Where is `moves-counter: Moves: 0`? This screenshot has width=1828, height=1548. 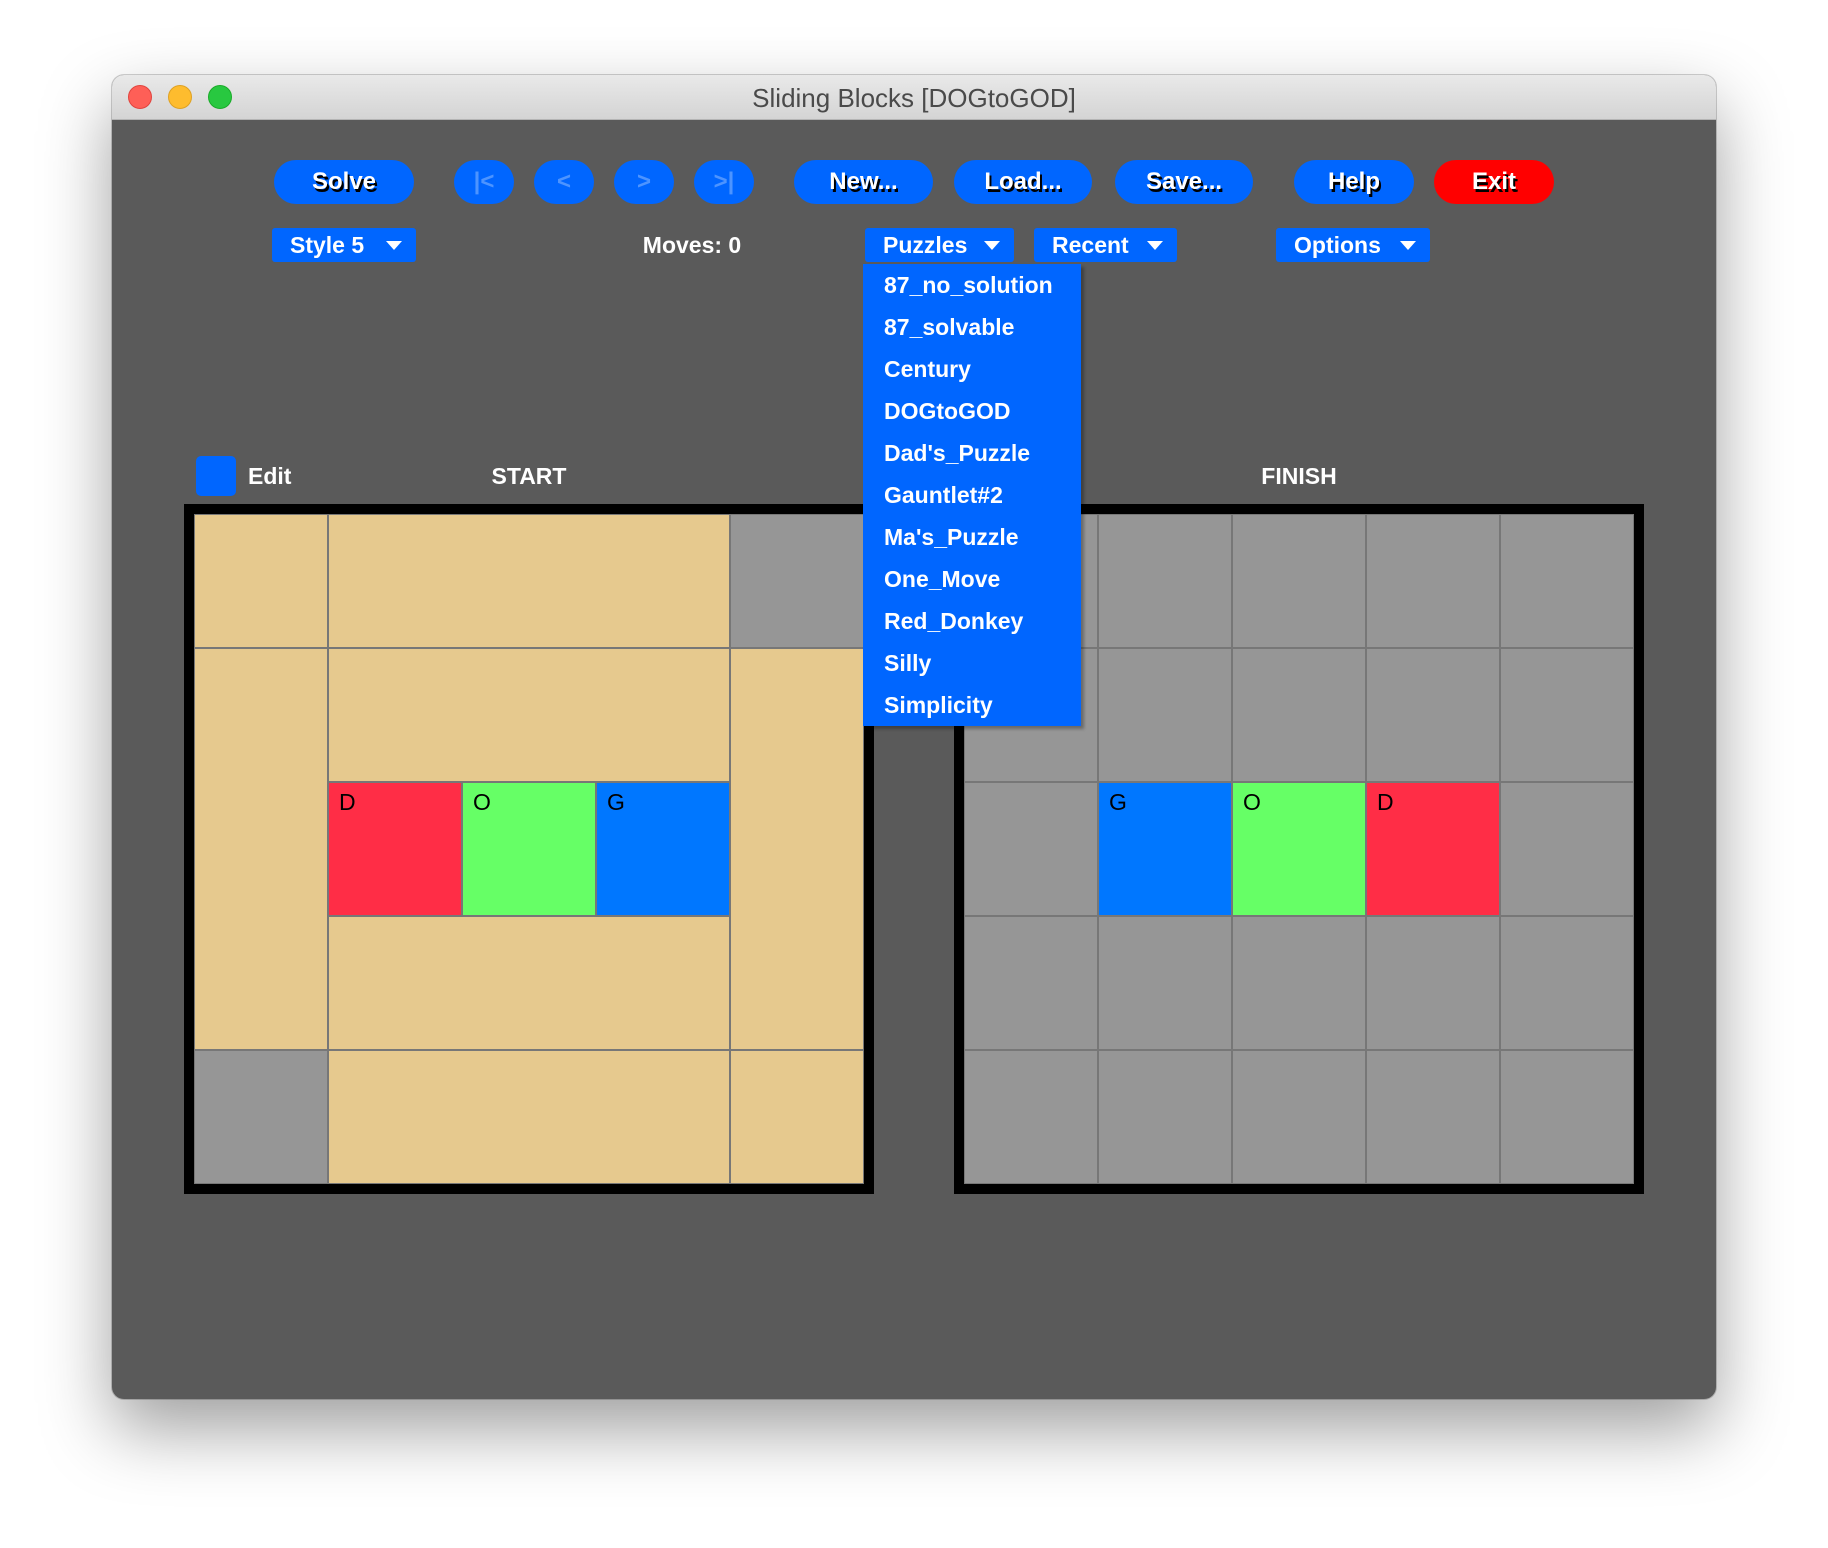 moves-counter: Moves: 0 is located at coordinates (692, 245).